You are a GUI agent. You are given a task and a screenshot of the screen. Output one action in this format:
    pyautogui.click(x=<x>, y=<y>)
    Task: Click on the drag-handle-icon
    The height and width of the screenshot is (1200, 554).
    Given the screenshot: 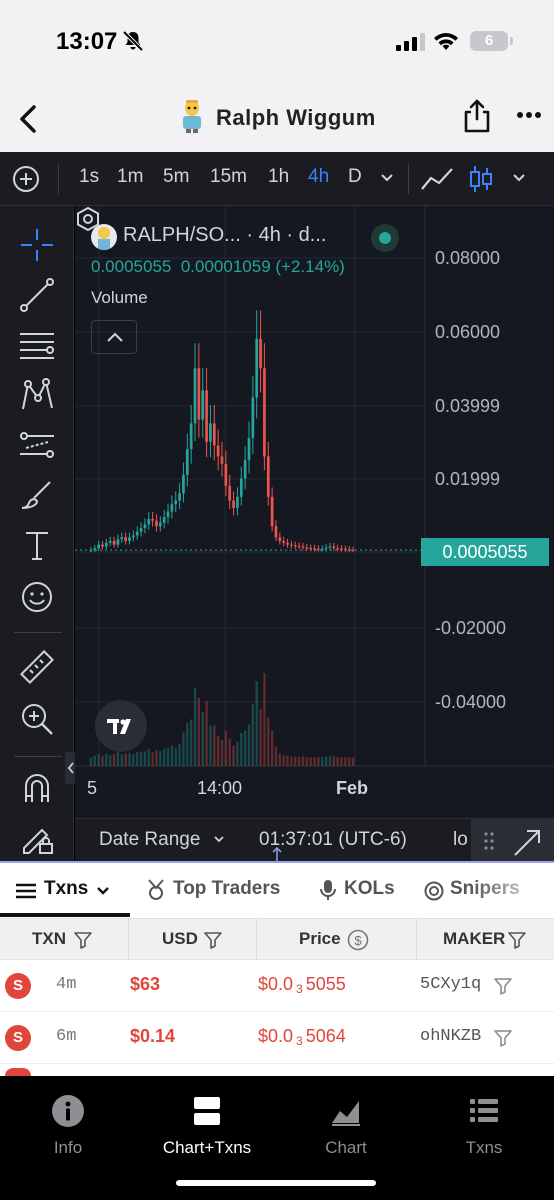 What is the action you would take?
    pyautogui.click(x=489, y=841)
    